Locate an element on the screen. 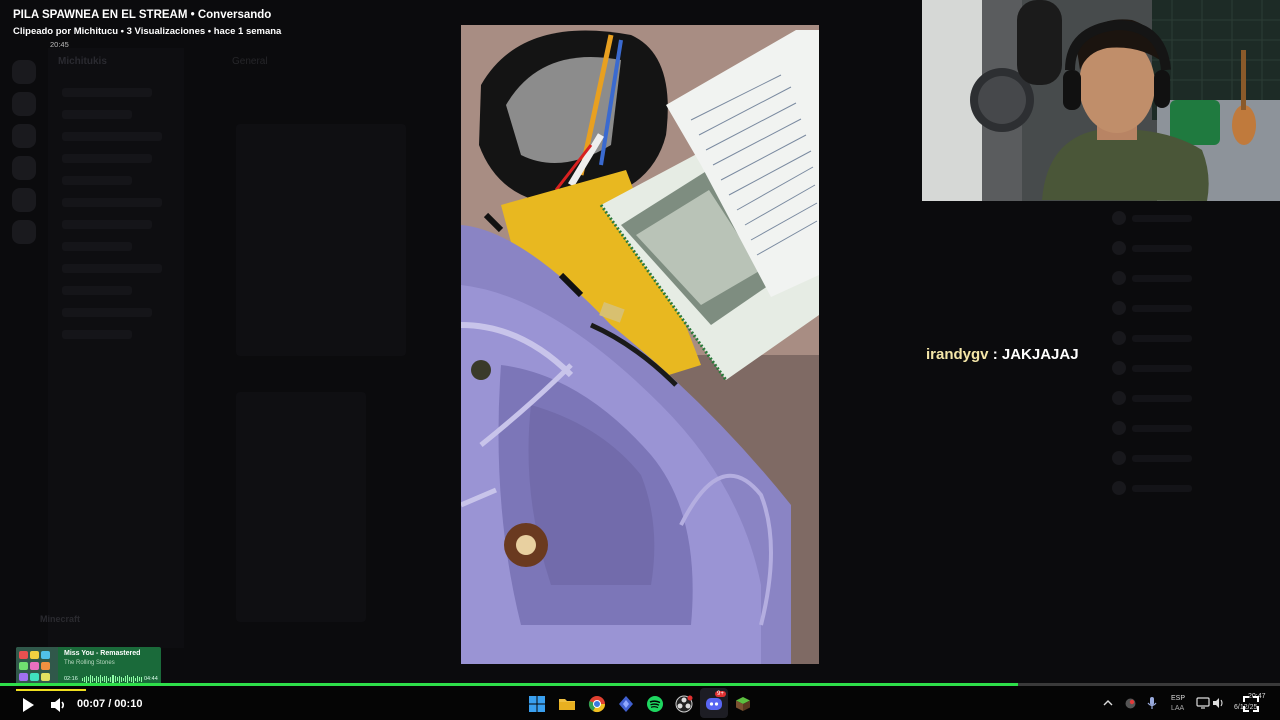 This screenshot has height=720, width=1280. discord-icon is located at coordinates (714, 704).